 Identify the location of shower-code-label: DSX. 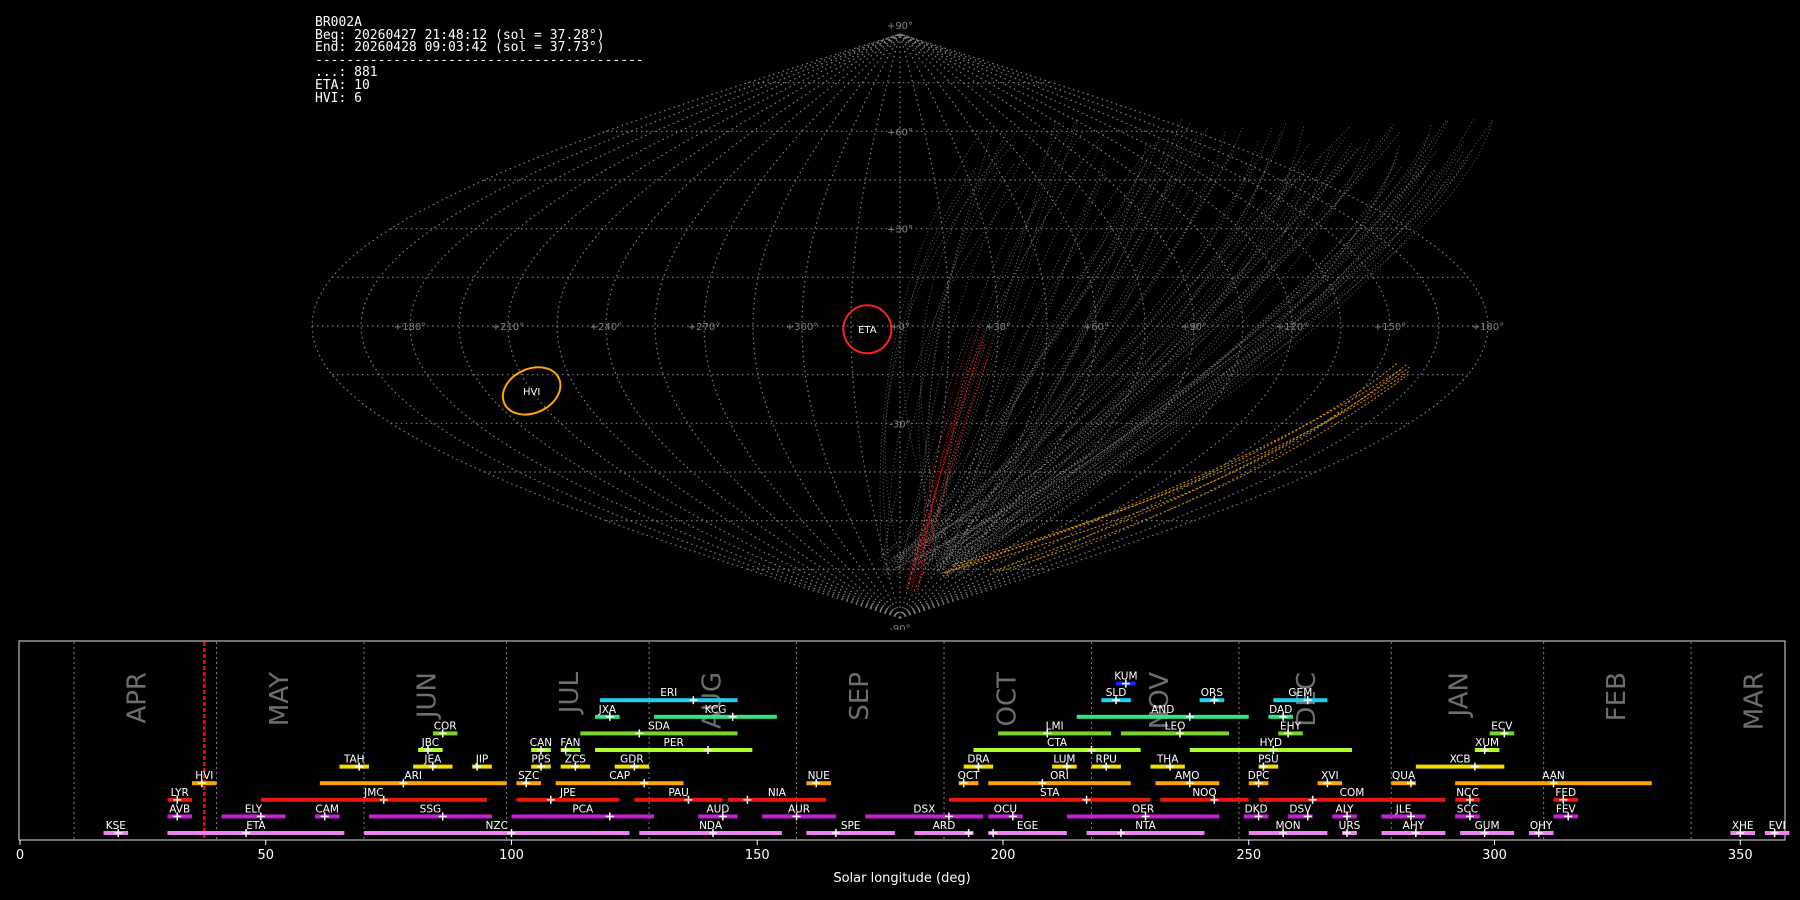
(924, 809).